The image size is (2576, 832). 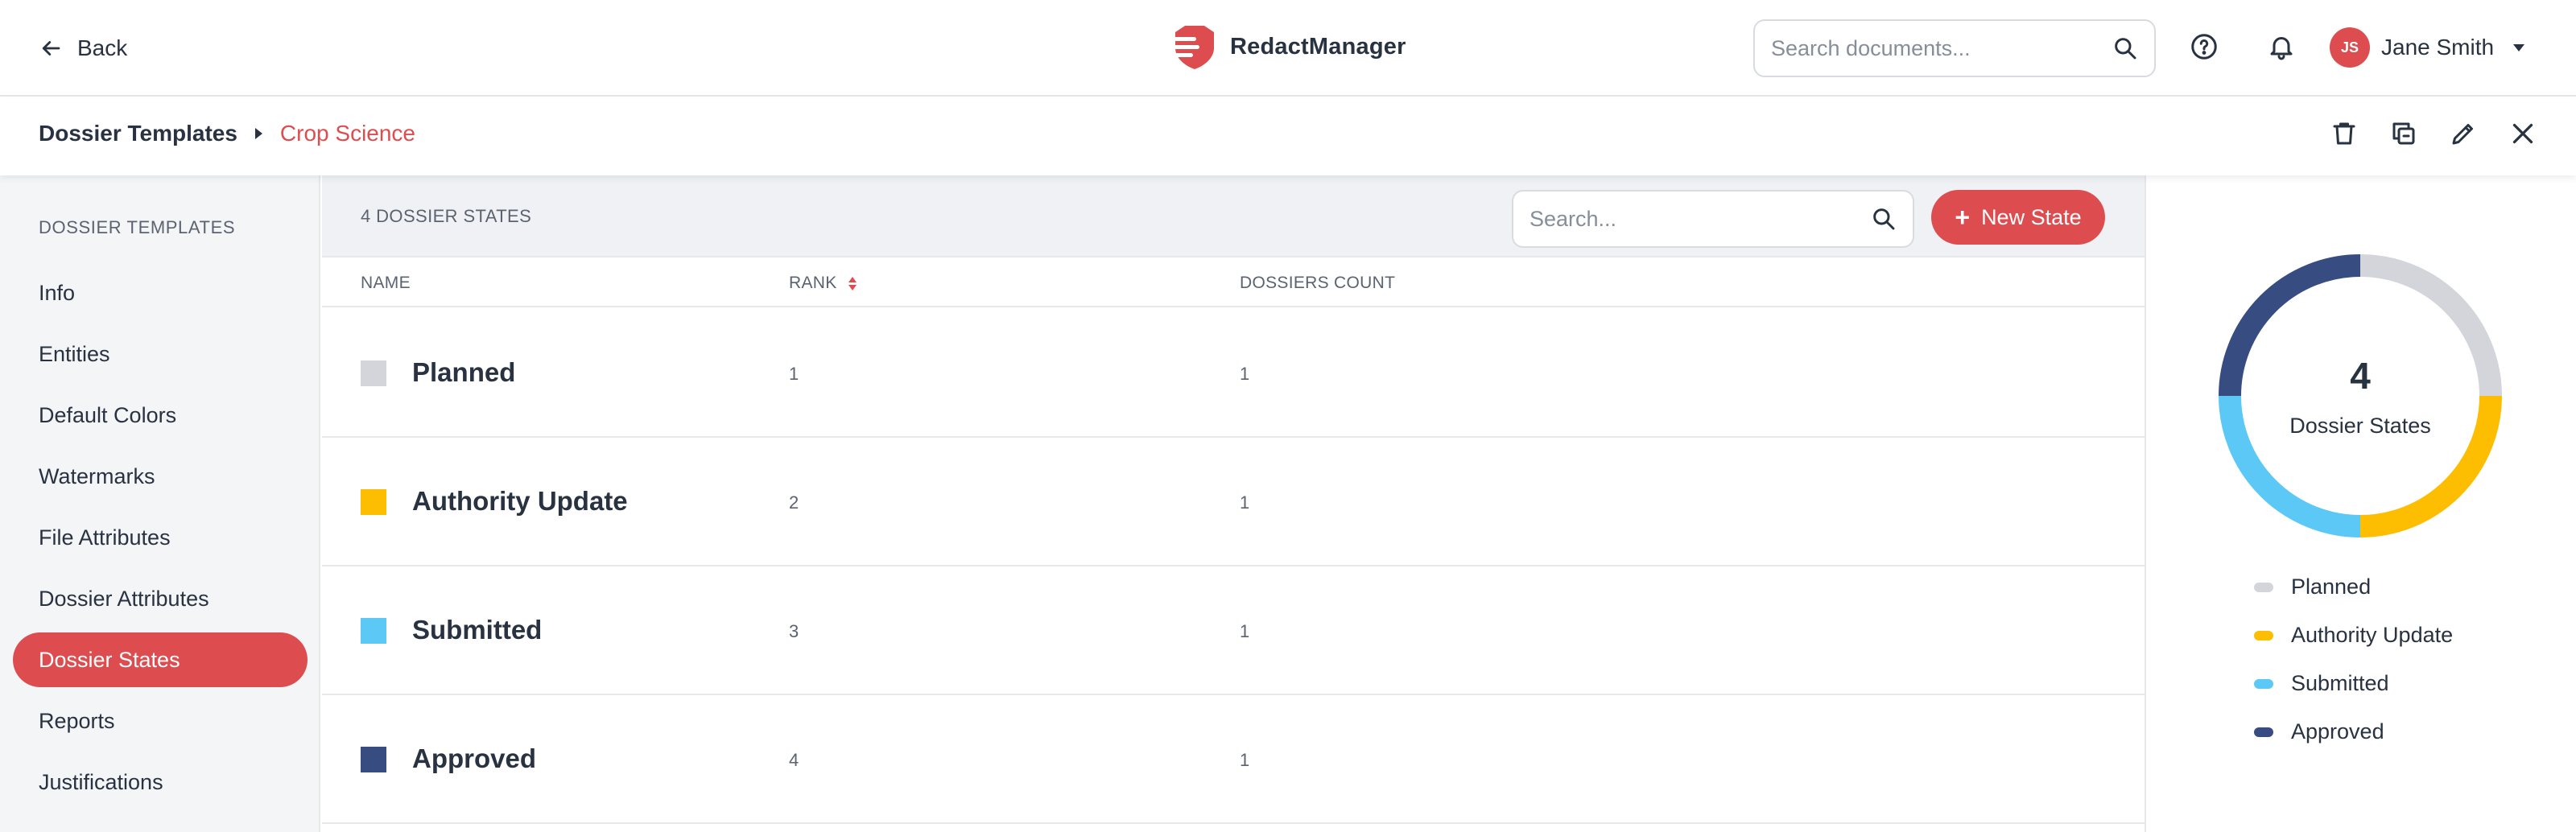 I want to click on column-name-label: NAME, so click(x=386, y=283).